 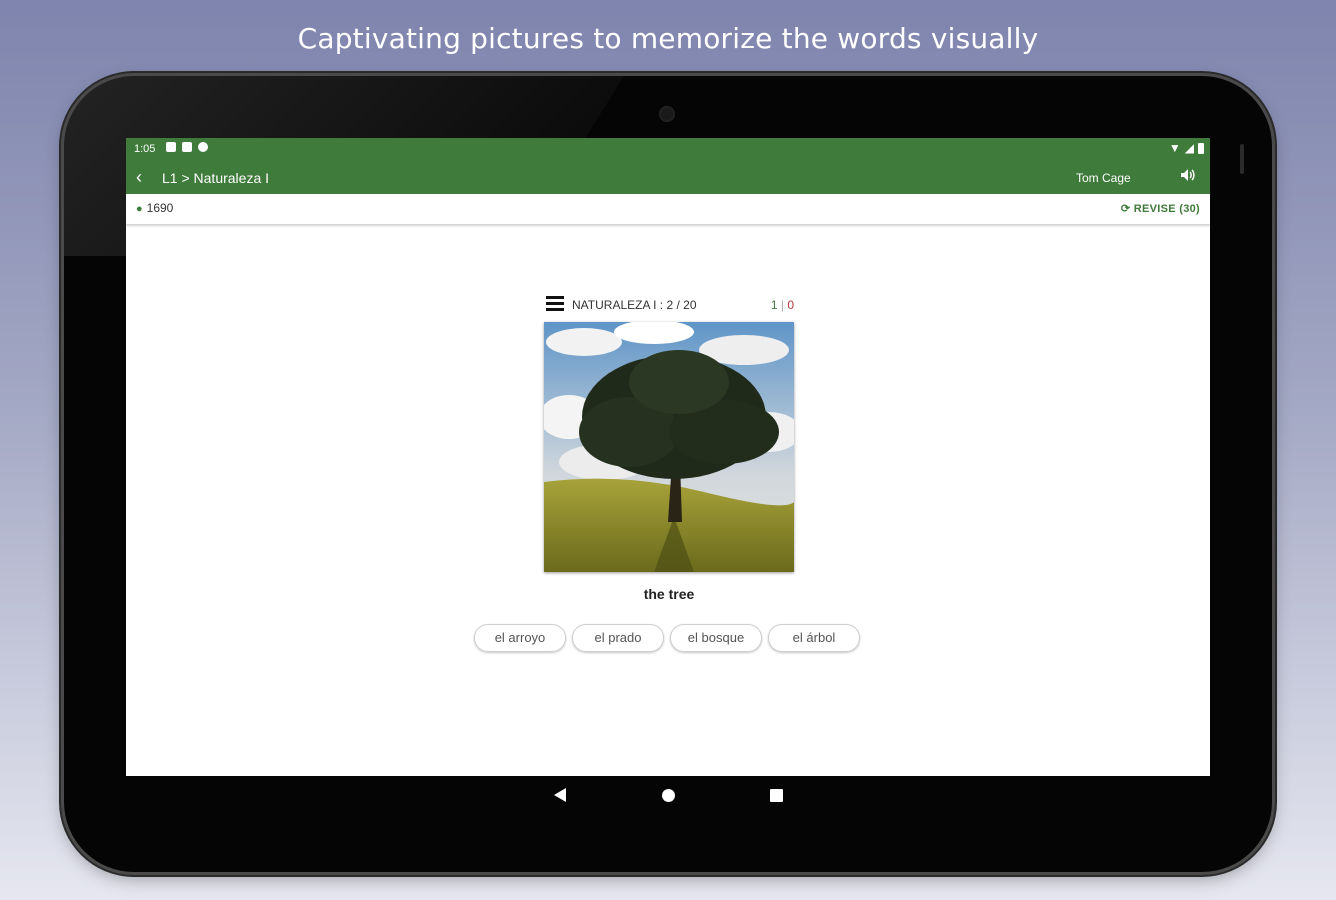 I want to click on pin-icon: ●, so click(x=139, y=209).